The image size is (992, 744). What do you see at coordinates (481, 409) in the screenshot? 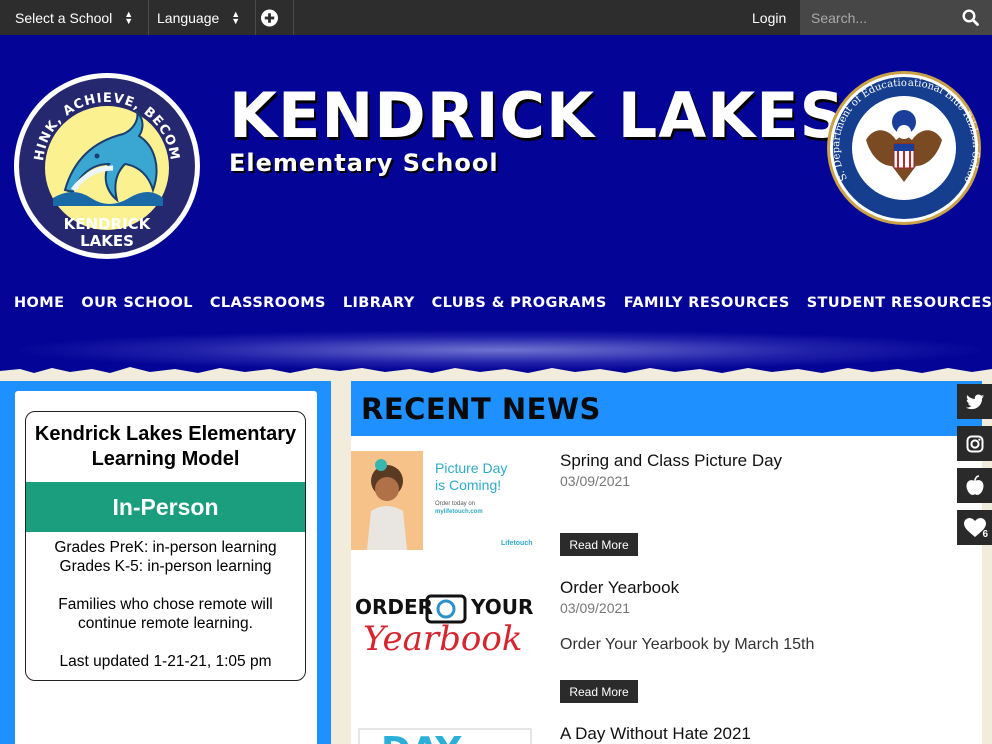
I see `recent-news-heading: RECENT NEWS` at bounding box center [481, 409].